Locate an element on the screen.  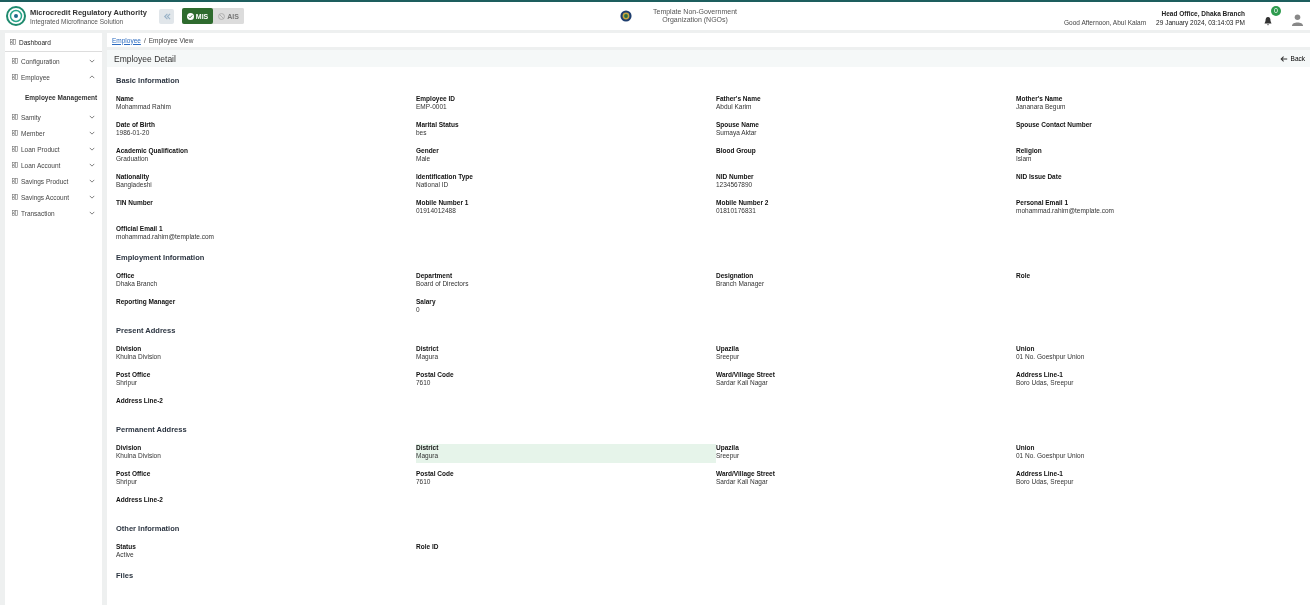
check-icon is located at coordinates (190, 16).